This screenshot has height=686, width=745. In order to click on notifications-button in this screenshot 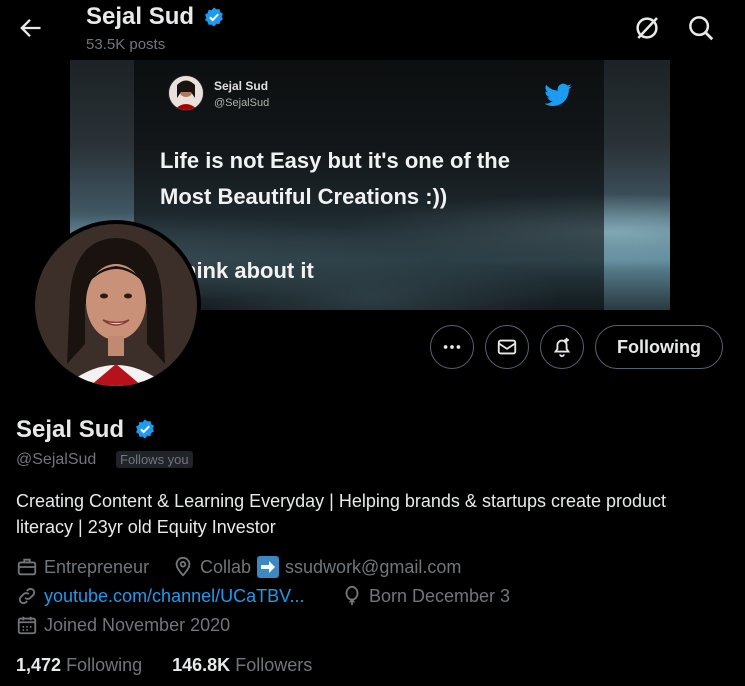, I will do `click(562, 347)`.